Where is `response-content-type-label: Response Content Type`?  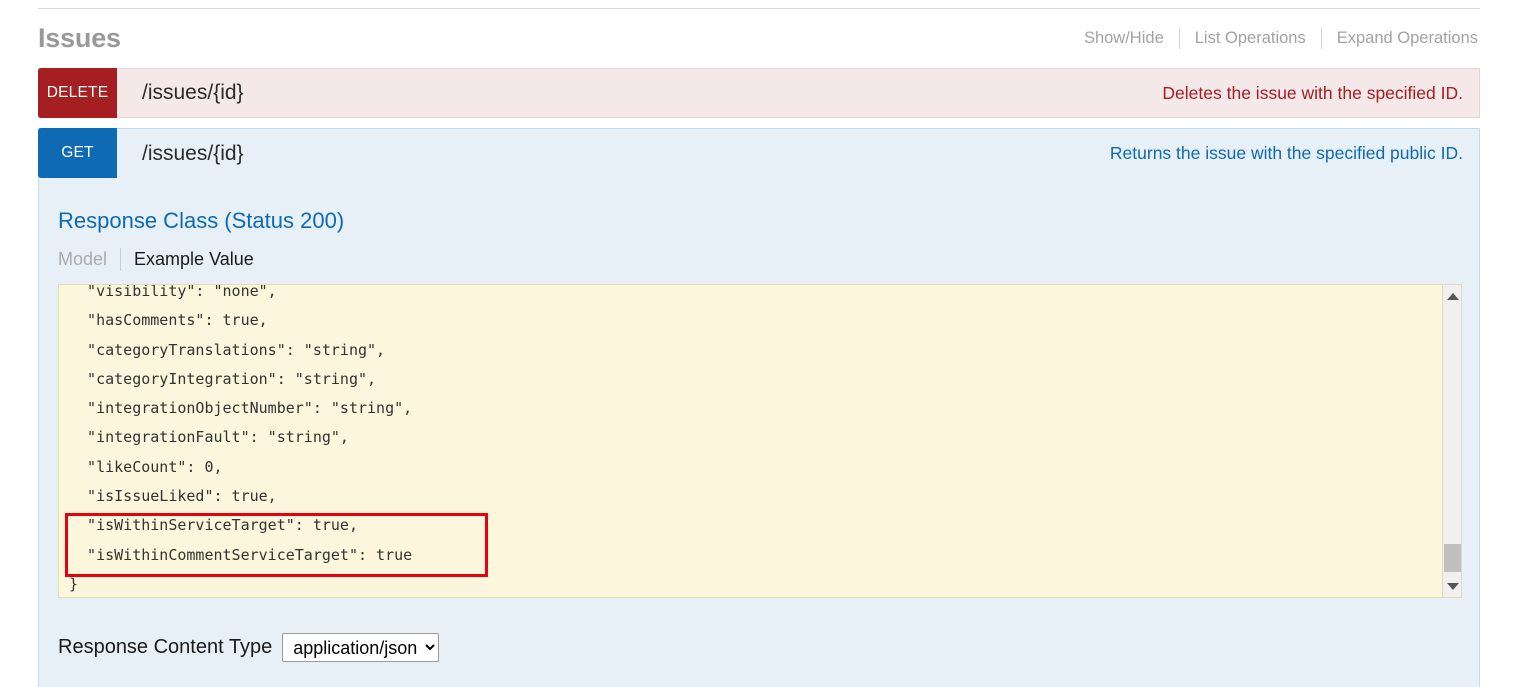 response-content-type-label: Response Content Type is located at coordinates (165, 647).